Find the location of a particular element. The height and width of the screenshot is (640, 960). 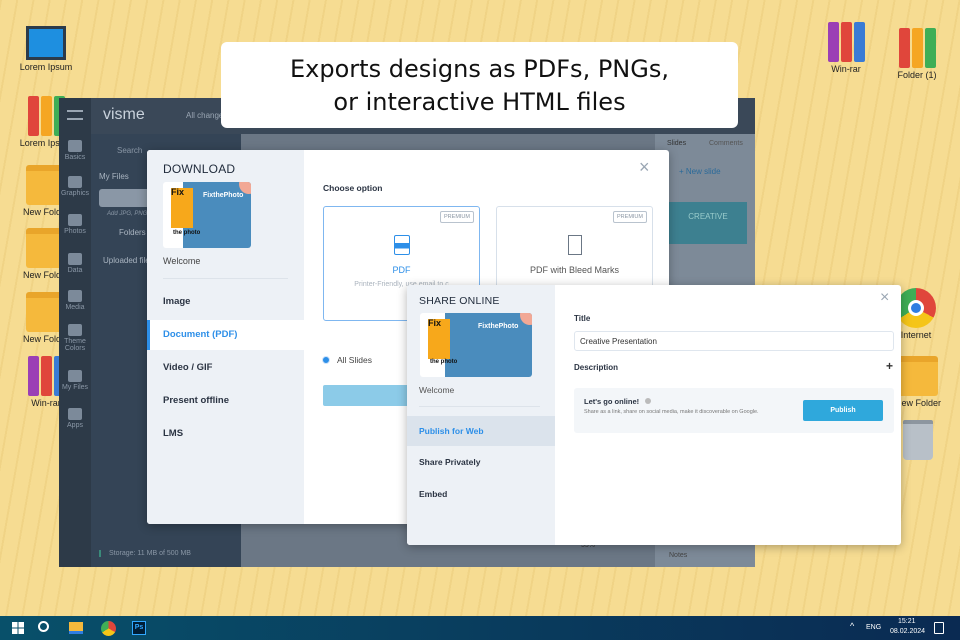

notifications-icon is located at coordinates (939, 628).